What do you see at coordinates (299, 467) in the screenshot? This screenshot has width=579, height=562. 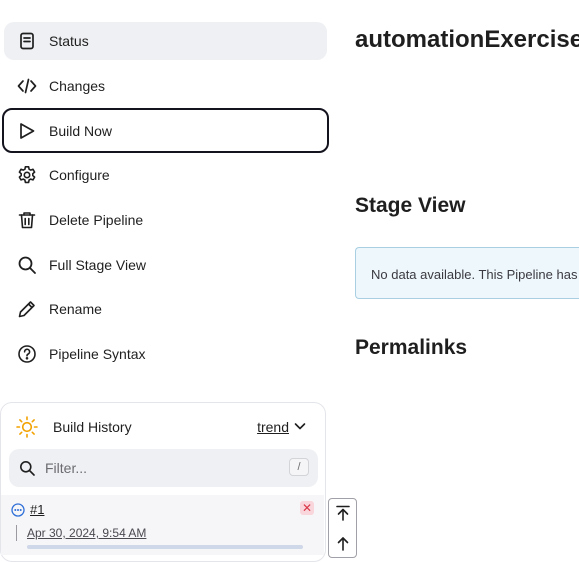 I see `keyboard-shortcut-badge: /` at bounding box center [299, 467].